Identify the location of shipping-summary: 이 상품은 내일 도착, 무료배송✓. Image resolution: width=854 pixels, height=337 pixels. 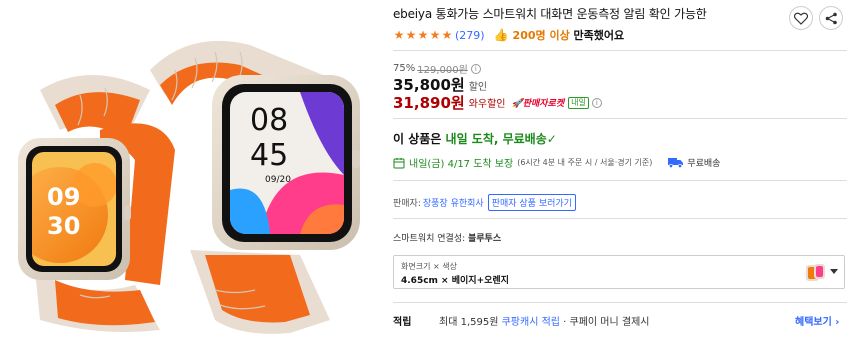
(475, 138).